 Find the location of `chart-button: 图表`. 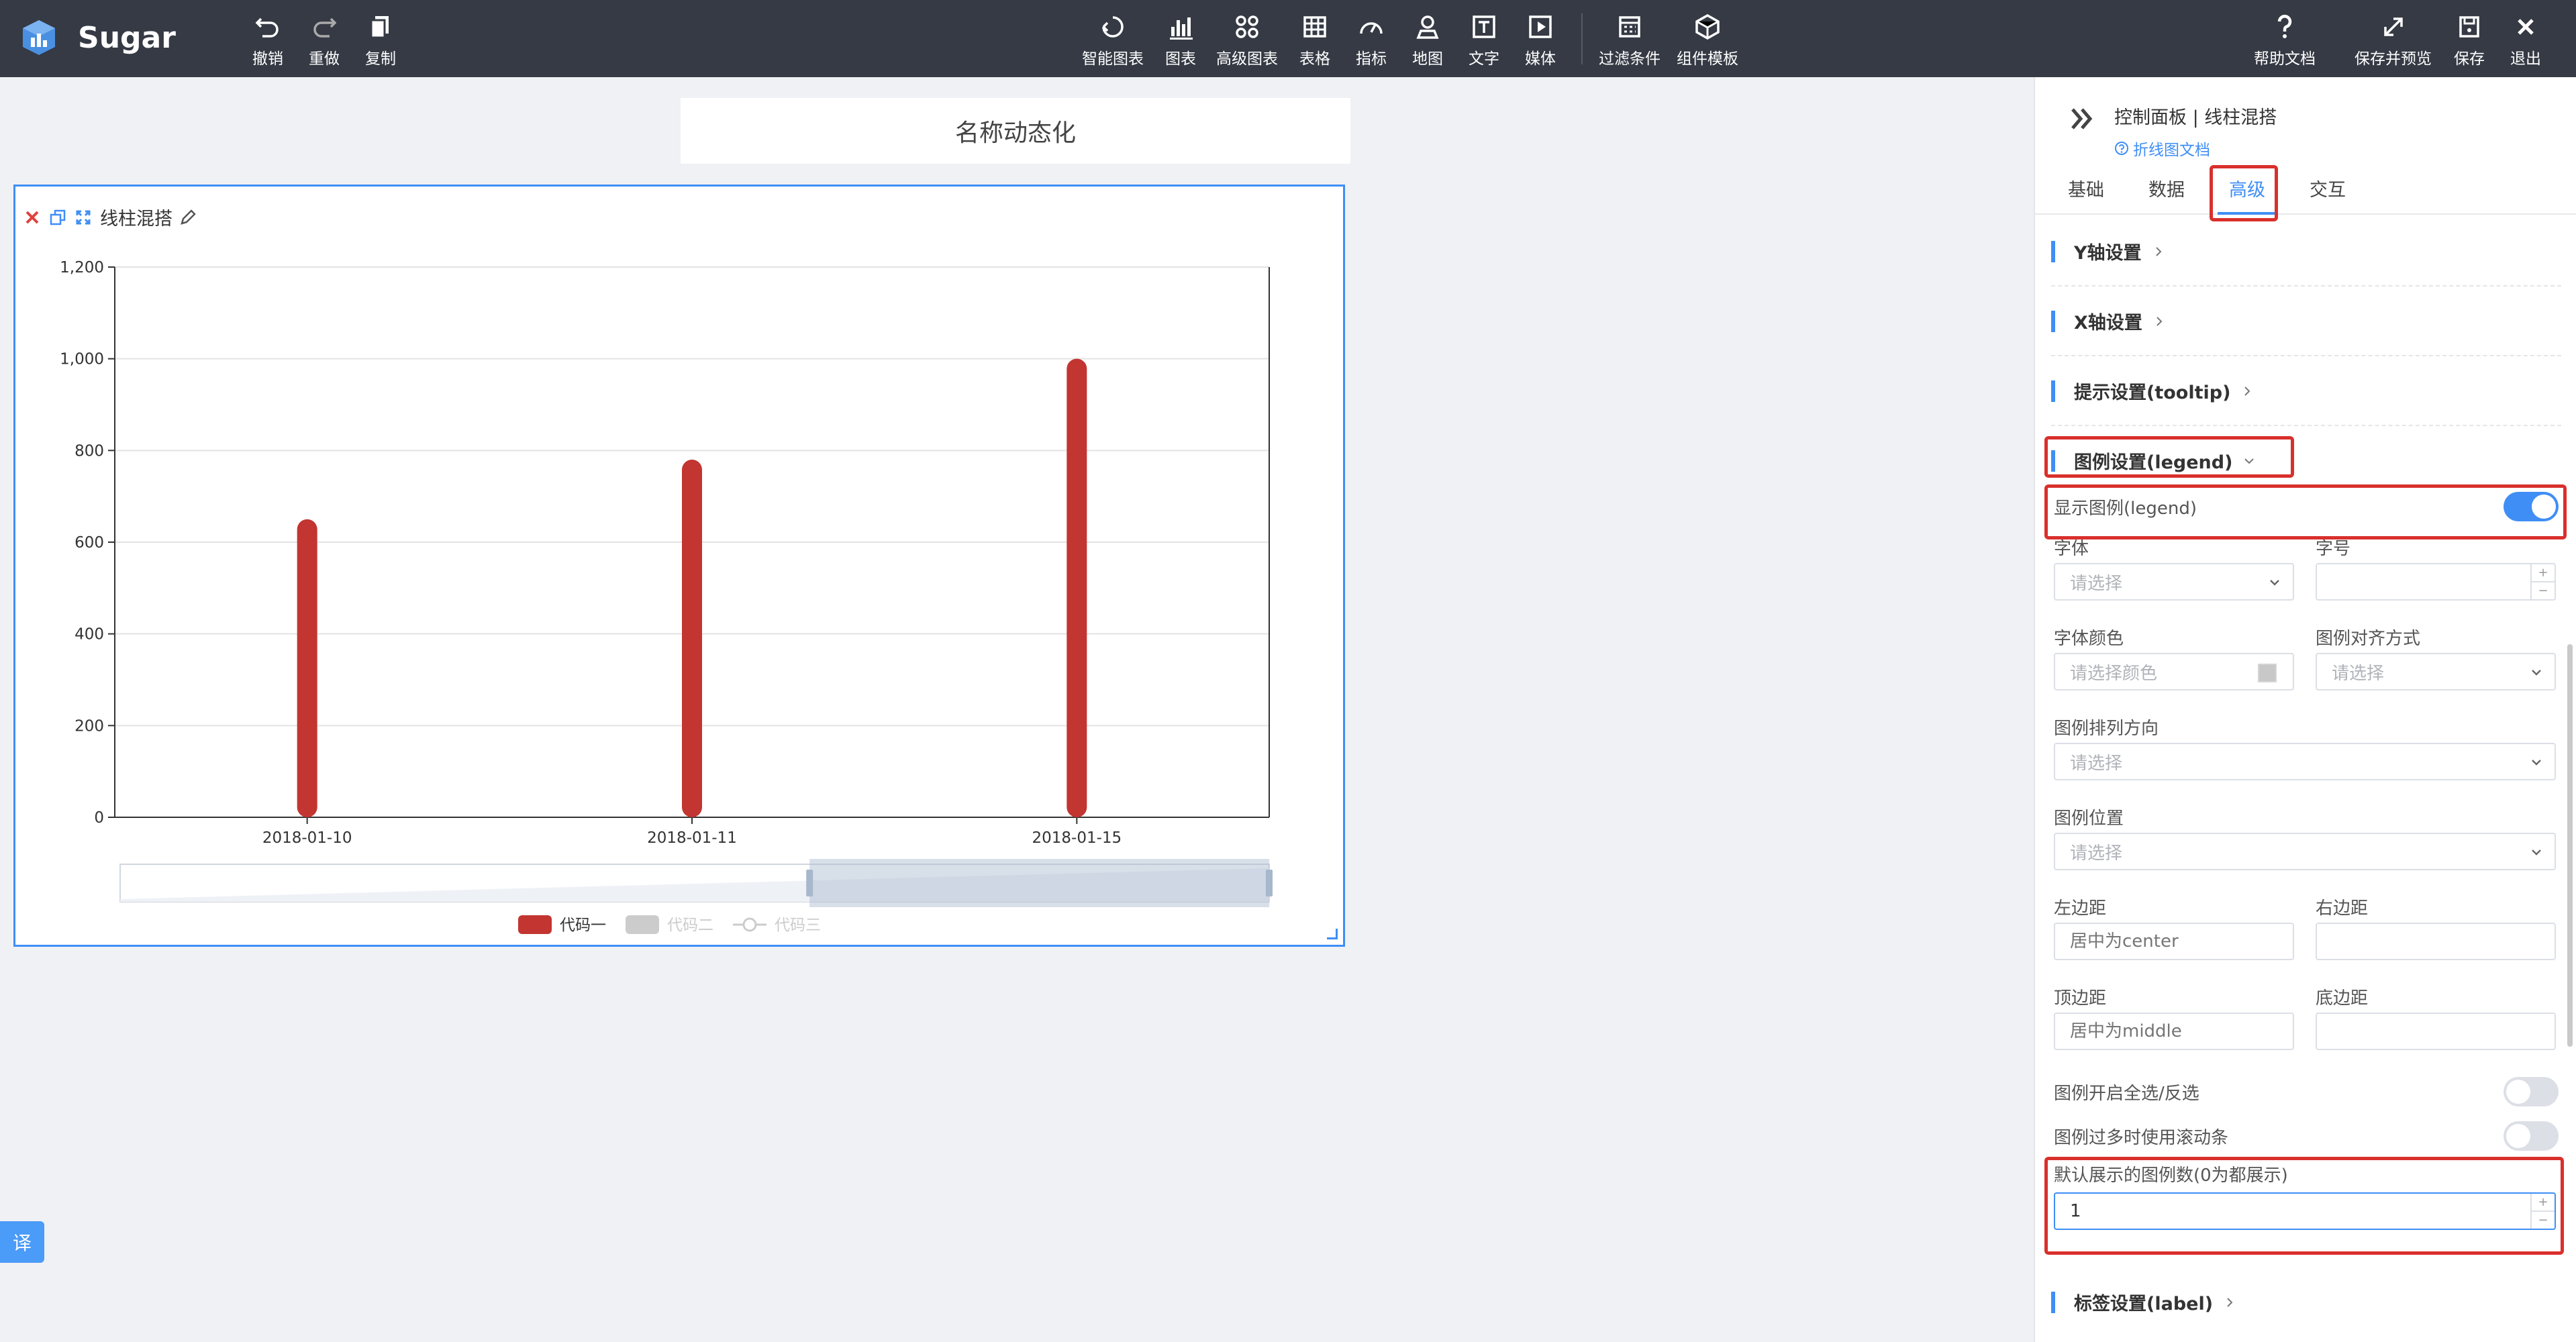

chart-button: 图表 is located at coordinates (1180, 40).